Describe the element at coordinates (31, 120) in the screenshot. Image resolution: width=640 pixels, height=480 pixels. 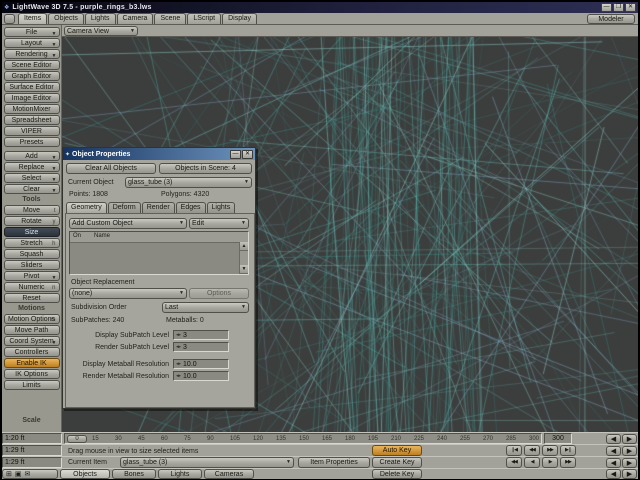
I see `sidebar-item-spreadsheet: Spreadsheet` at that location.